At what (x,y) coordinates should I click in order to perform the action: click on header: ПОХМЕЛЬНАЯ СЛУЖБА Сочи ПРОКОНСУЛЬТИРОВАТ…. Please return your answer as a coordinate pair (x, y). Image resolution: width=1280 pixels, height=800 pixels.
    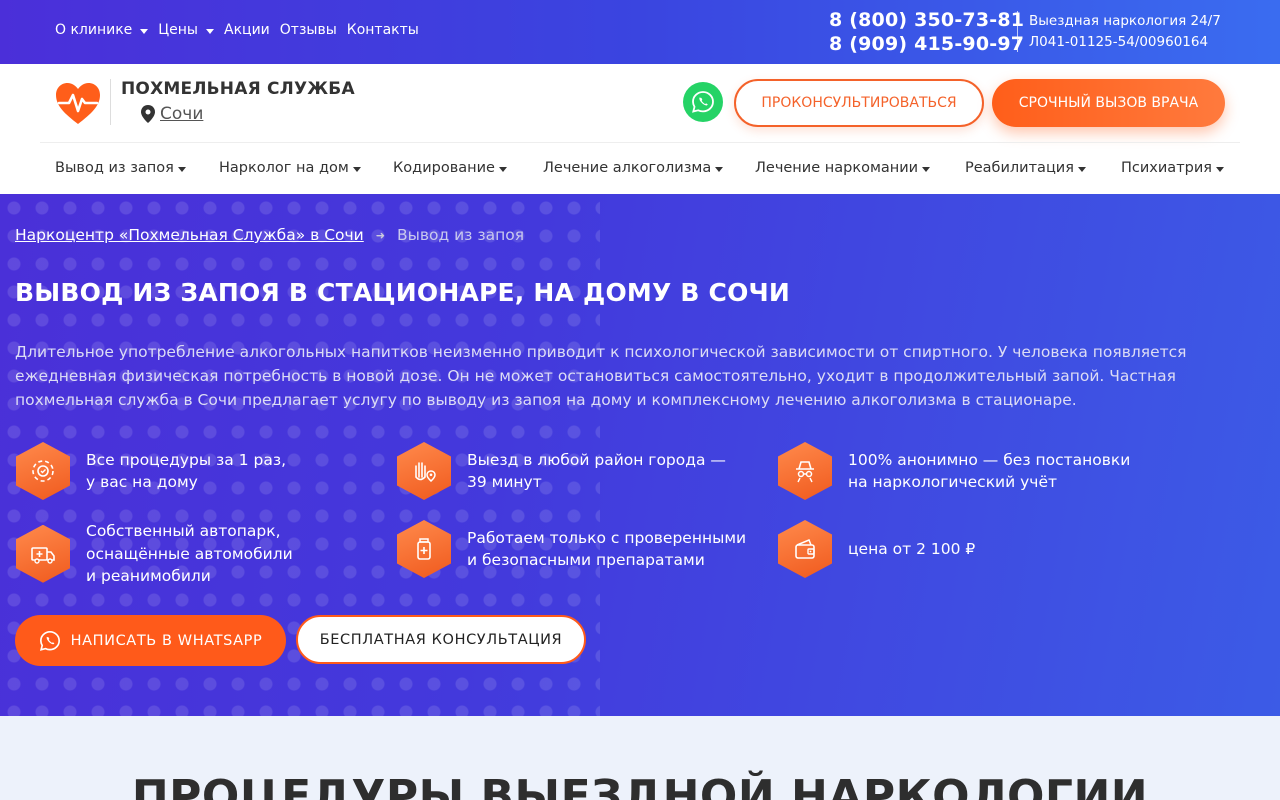
    Looking at the image, I should click on (640, 103).